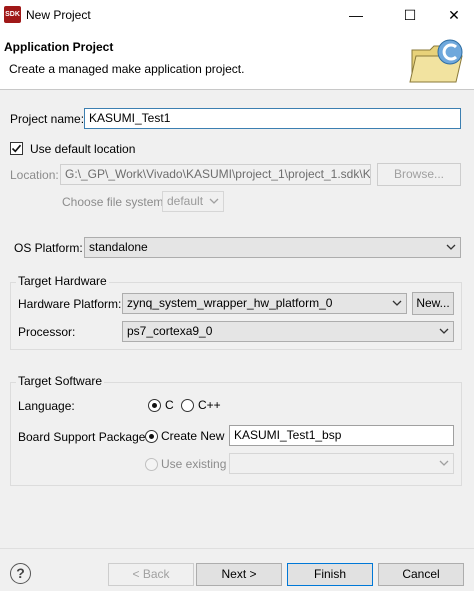 The width and height of the screenshot is (474, 591). I want to click on language-cpp-radio, so click(187, 405).